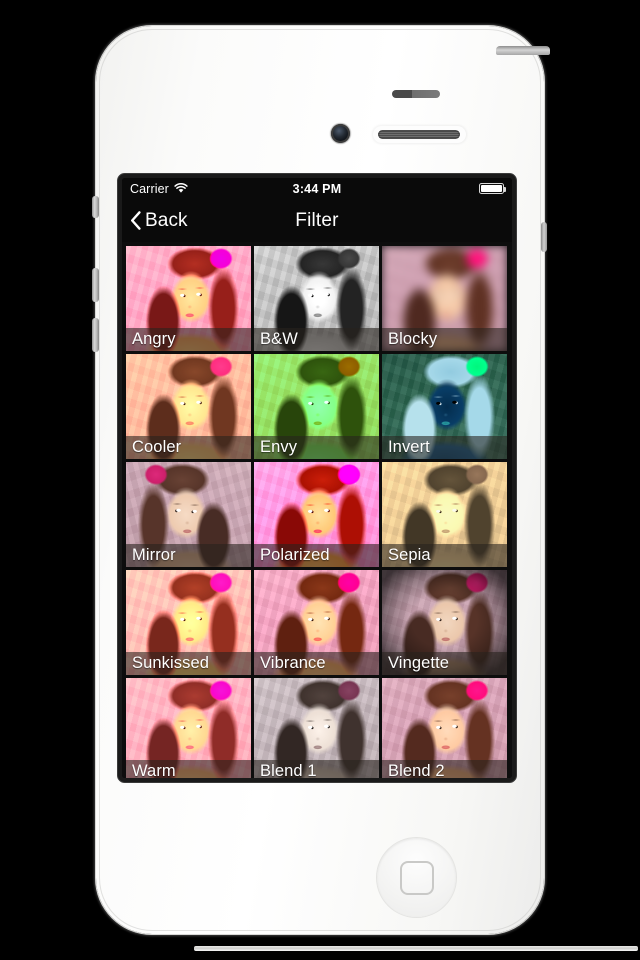  I want to click on bottom-edge-trim, so click(416, 948).